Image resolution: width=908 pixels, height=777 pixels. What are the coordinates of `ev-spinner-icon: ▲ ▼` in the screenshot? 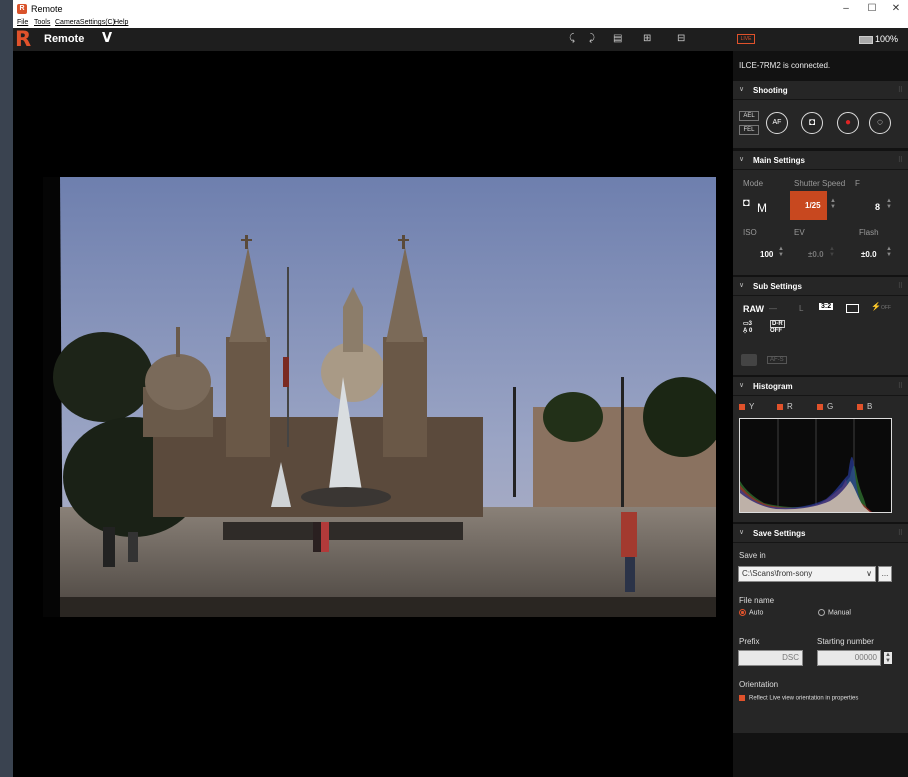 It's located at (832, 252).